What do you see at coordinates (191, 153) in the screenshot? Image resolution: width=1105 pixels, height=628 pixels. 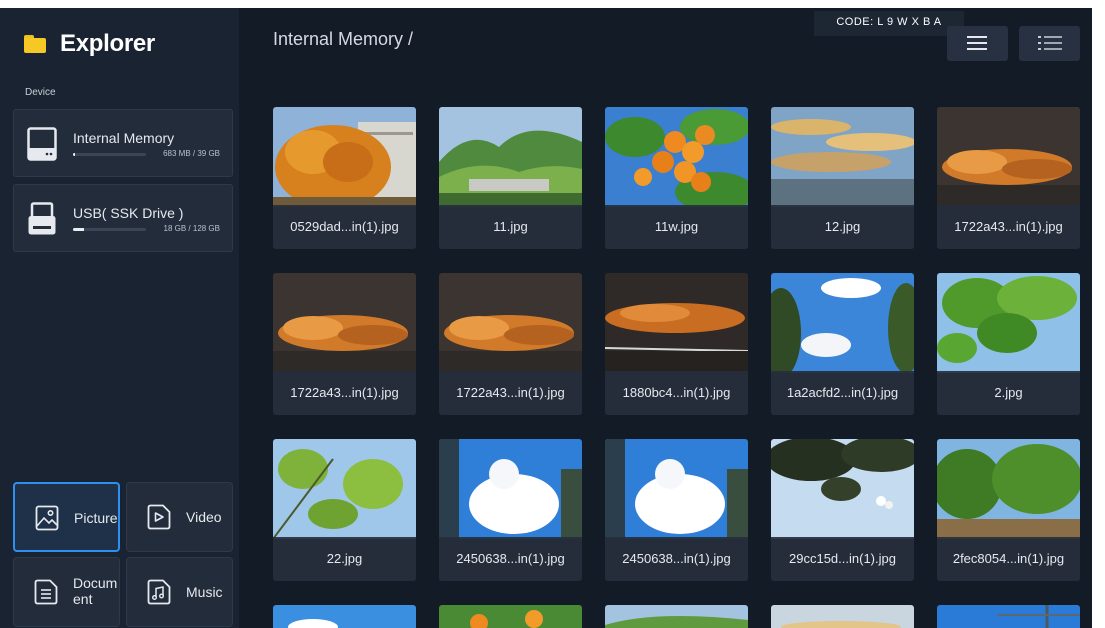 I see `device-size: 683 MB / 39 GB` at bounding box center [191, 153].